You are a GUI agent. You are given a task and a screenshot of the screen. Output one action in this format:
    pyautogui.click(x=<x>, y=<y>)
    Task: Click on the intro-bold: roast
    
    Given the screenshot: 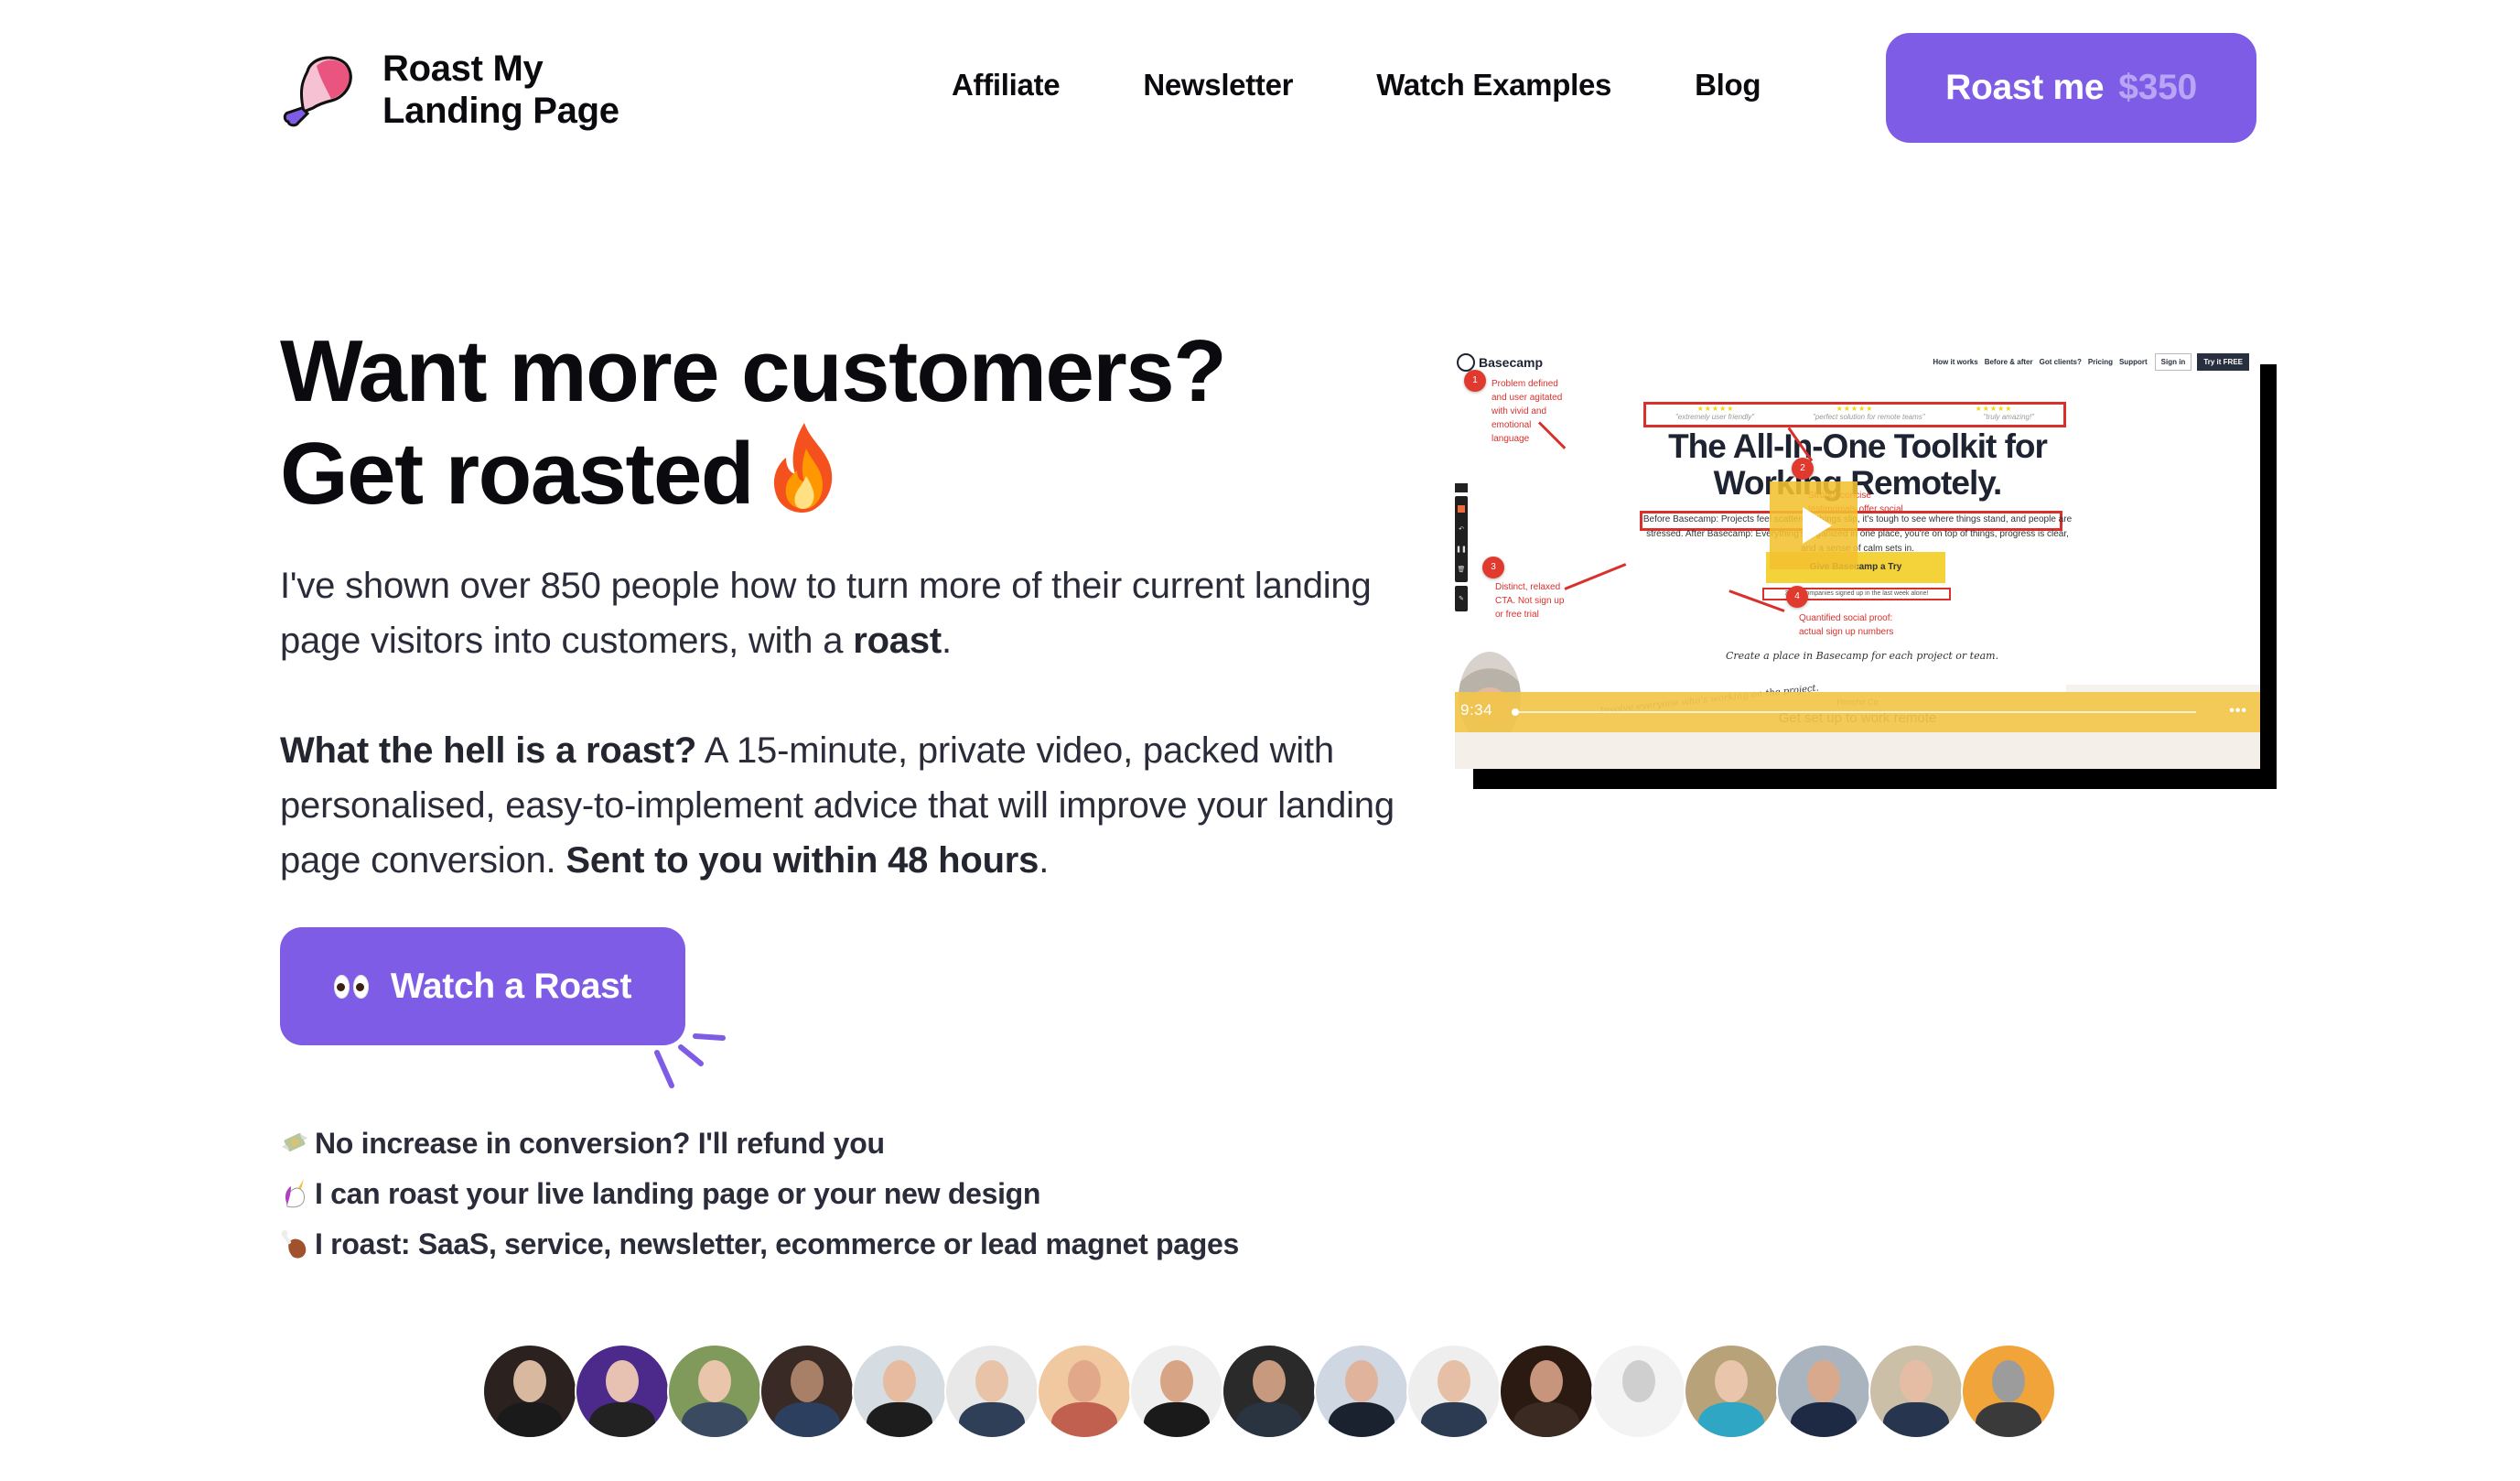 What is the action you would take?
    pyautogui.click(x=897, y=641)
    